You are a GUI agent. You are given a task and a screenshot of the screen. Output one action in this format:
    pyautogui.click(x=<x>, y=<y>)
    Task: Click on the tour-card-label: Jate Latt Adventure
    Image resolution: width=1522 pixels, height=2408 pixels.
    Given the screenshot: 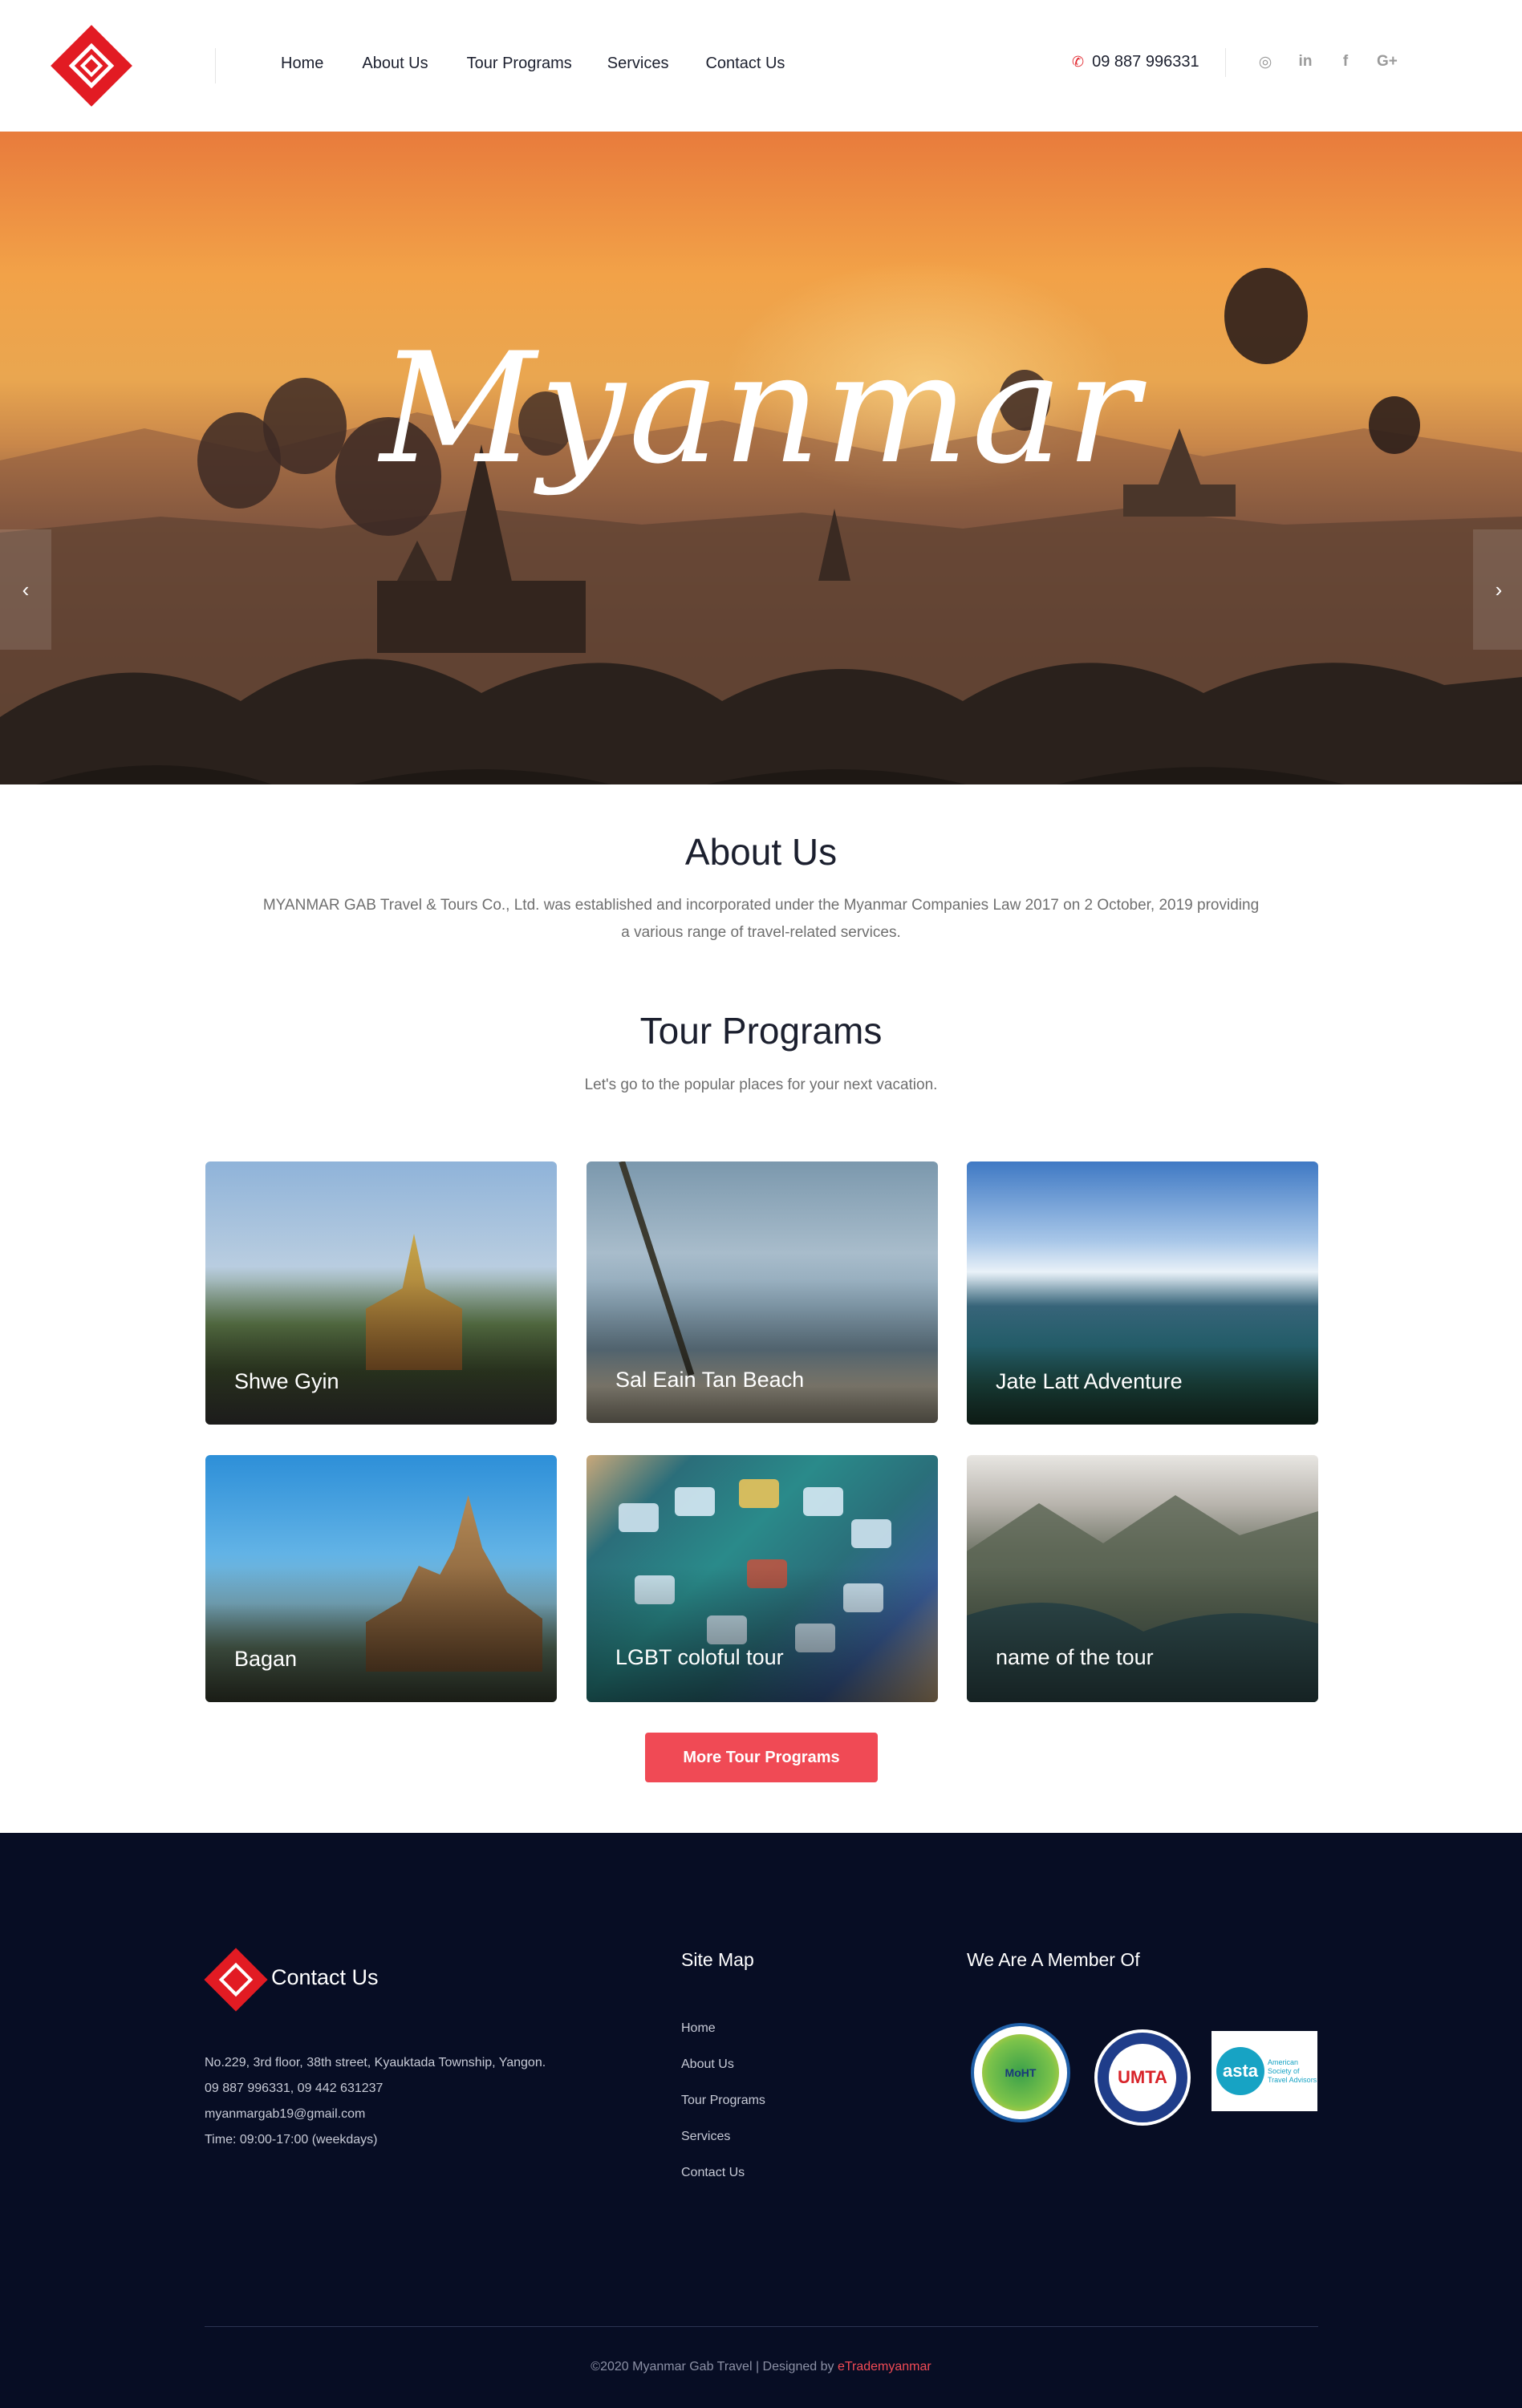 What is the action you would take?
    pyautogui.click(x=1089, y=1381)
    